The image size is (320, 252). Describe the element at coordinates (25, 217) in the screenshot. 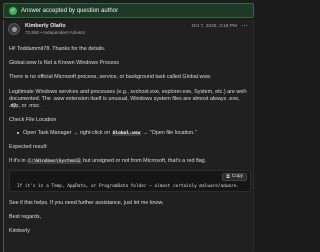

I see `regards: Best regards,` at that location.